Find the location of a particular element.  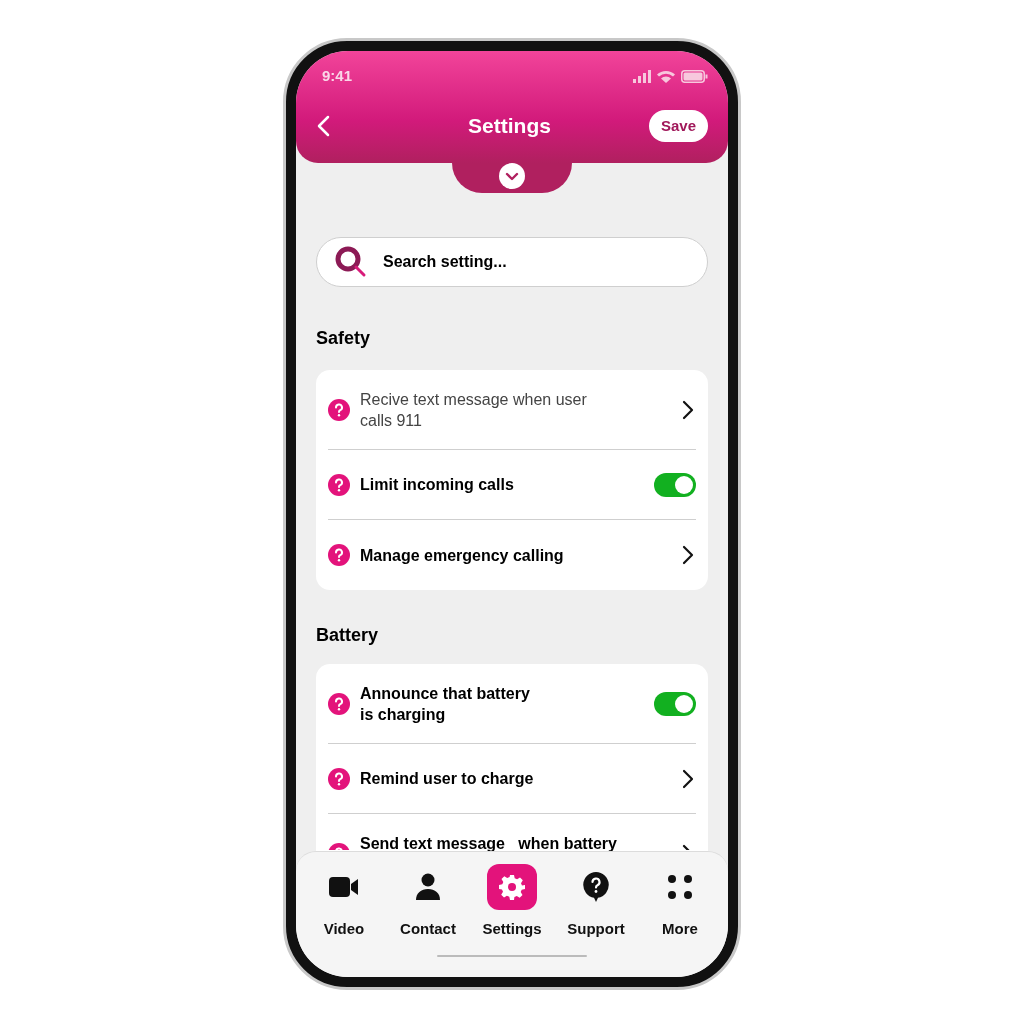

nav-tab: More is located at coordinates (680, 902).